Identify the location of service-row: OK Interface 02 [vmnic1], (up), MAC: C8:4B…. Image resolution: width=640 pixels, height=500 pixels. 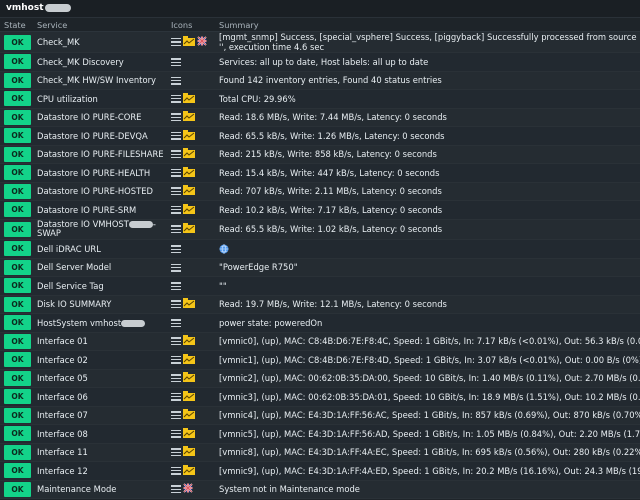
(320, 360).